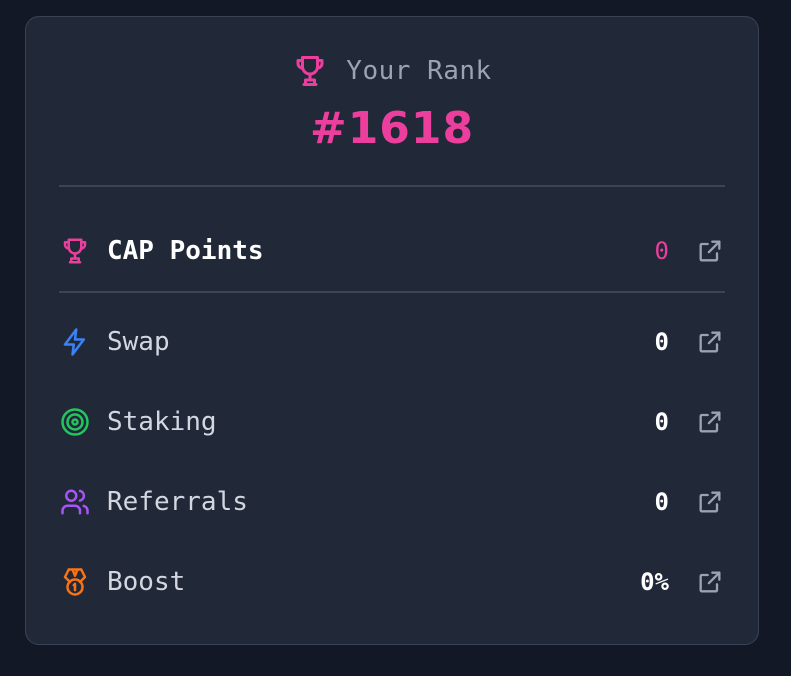 The height and width of the screenshot is (676, 791). What do you see at coordinates (392, 502) in the screenshot?
I see `referrals-row: Referrals 0` at bounding box center [392, 502].